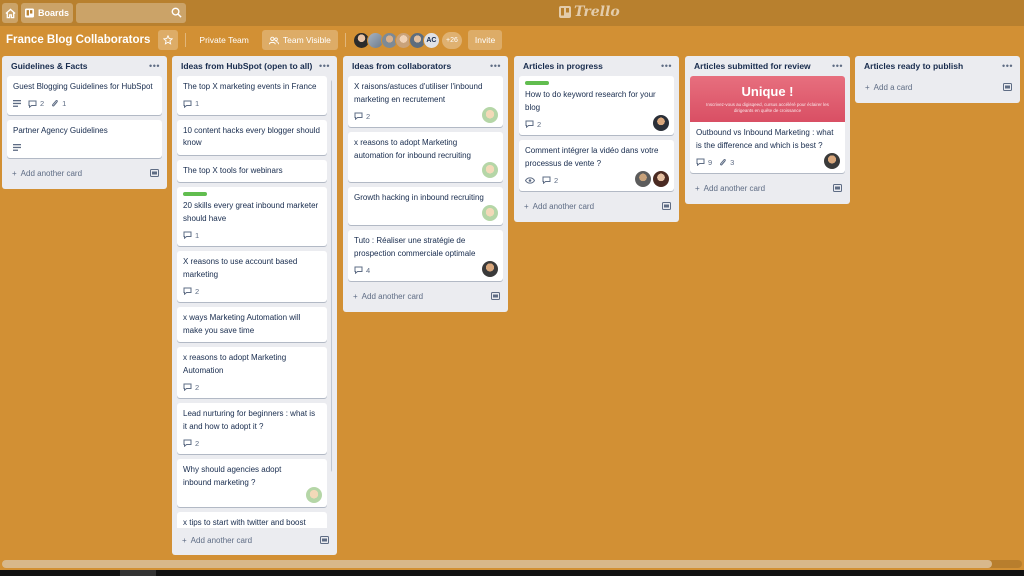 This screenshot has width=1024, height=576. What do you see at coordinates (589, 12) in the screenshot?
I see `trello-logo: Trello` at bounding box center [589, 12].